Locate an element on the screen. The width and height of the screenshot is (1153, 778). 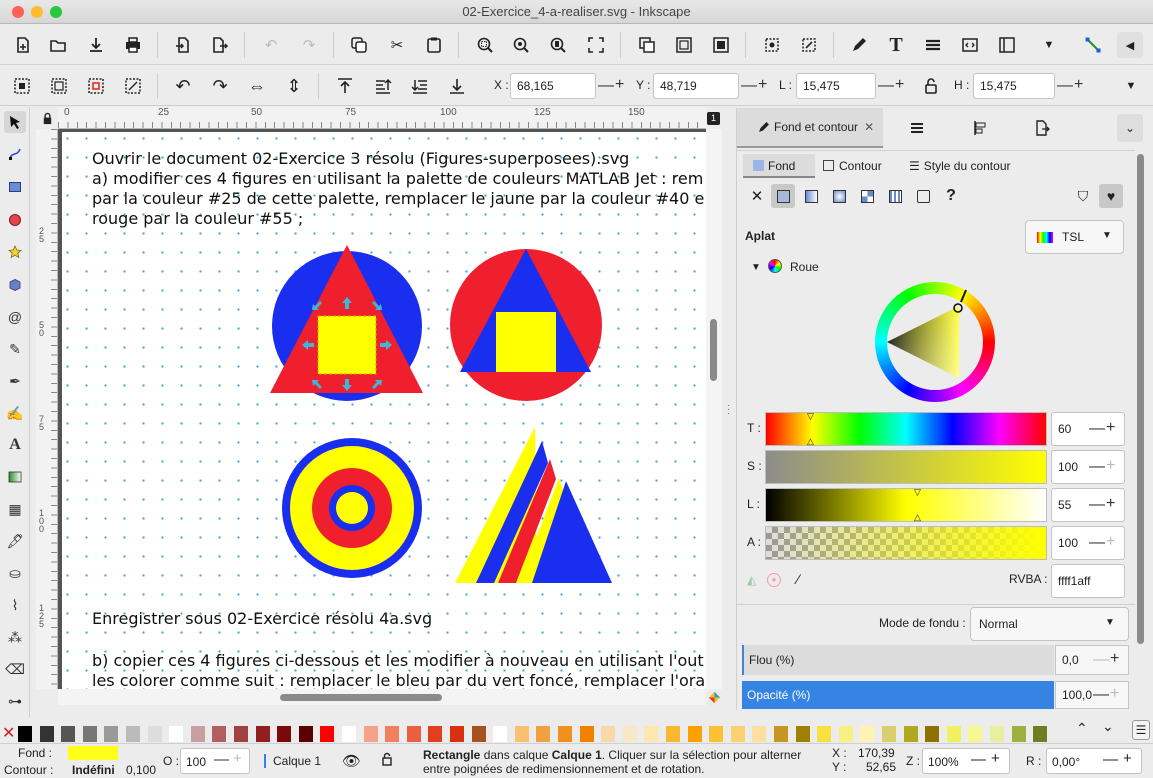
mesh-tool-icon: ▦ is located at coordinates (15, 509).